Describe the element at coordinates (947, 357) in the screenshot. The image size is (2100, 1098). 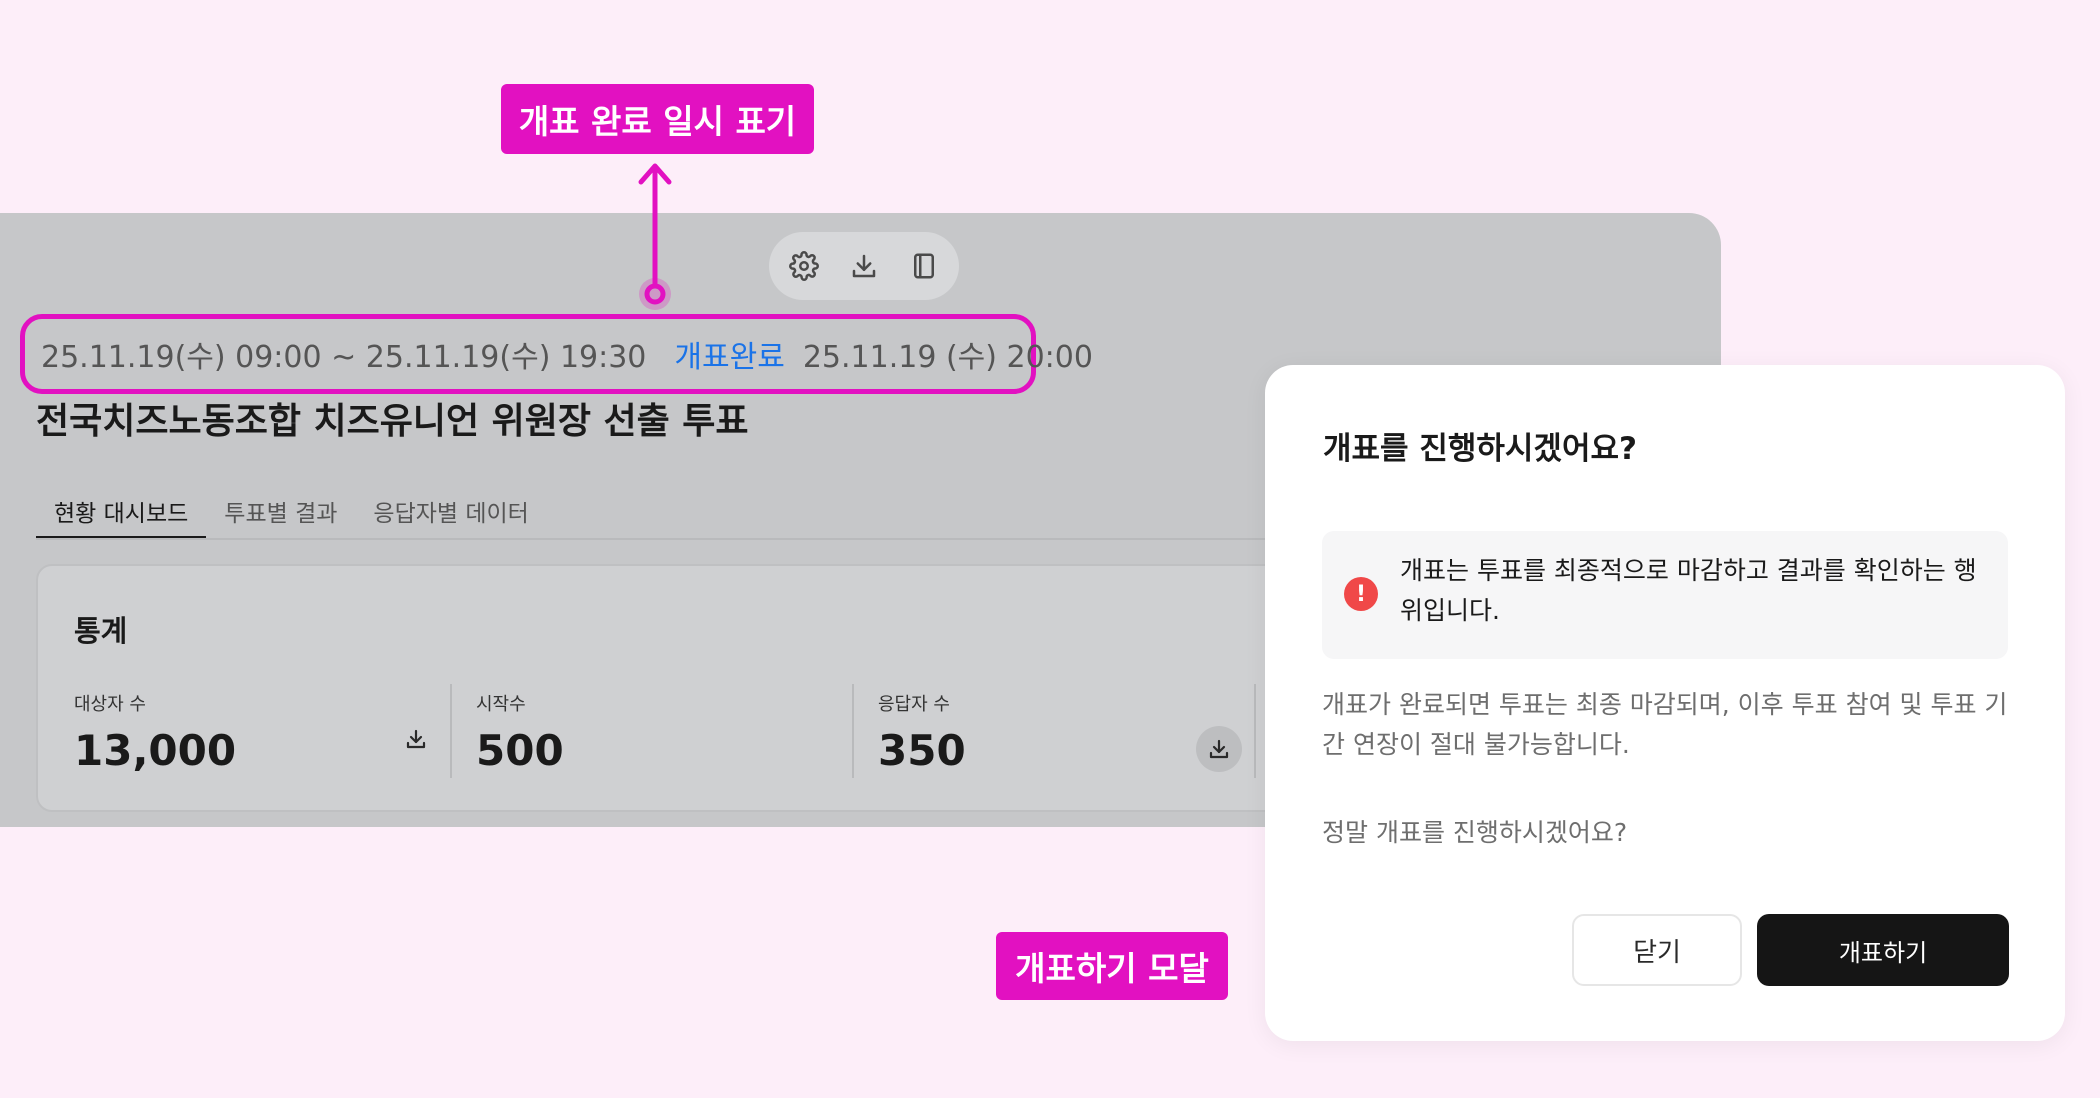
I see `vote-completed-at: 25.11.19 (수) 20:00` at that location.